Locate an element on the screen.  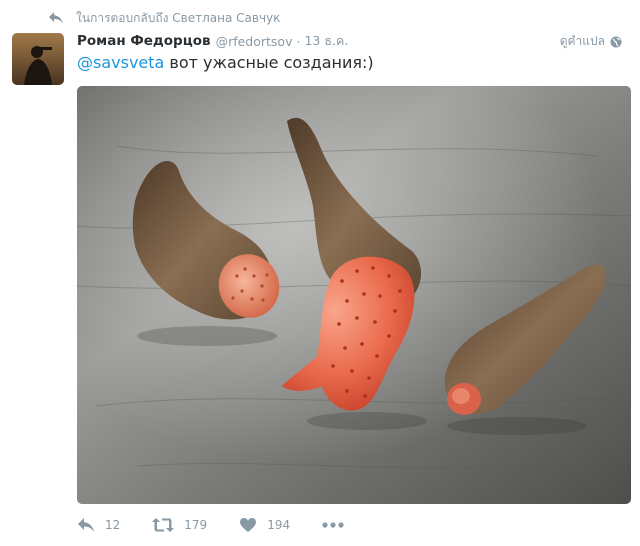
like-button: 194 is located at coordinates (264, 525).